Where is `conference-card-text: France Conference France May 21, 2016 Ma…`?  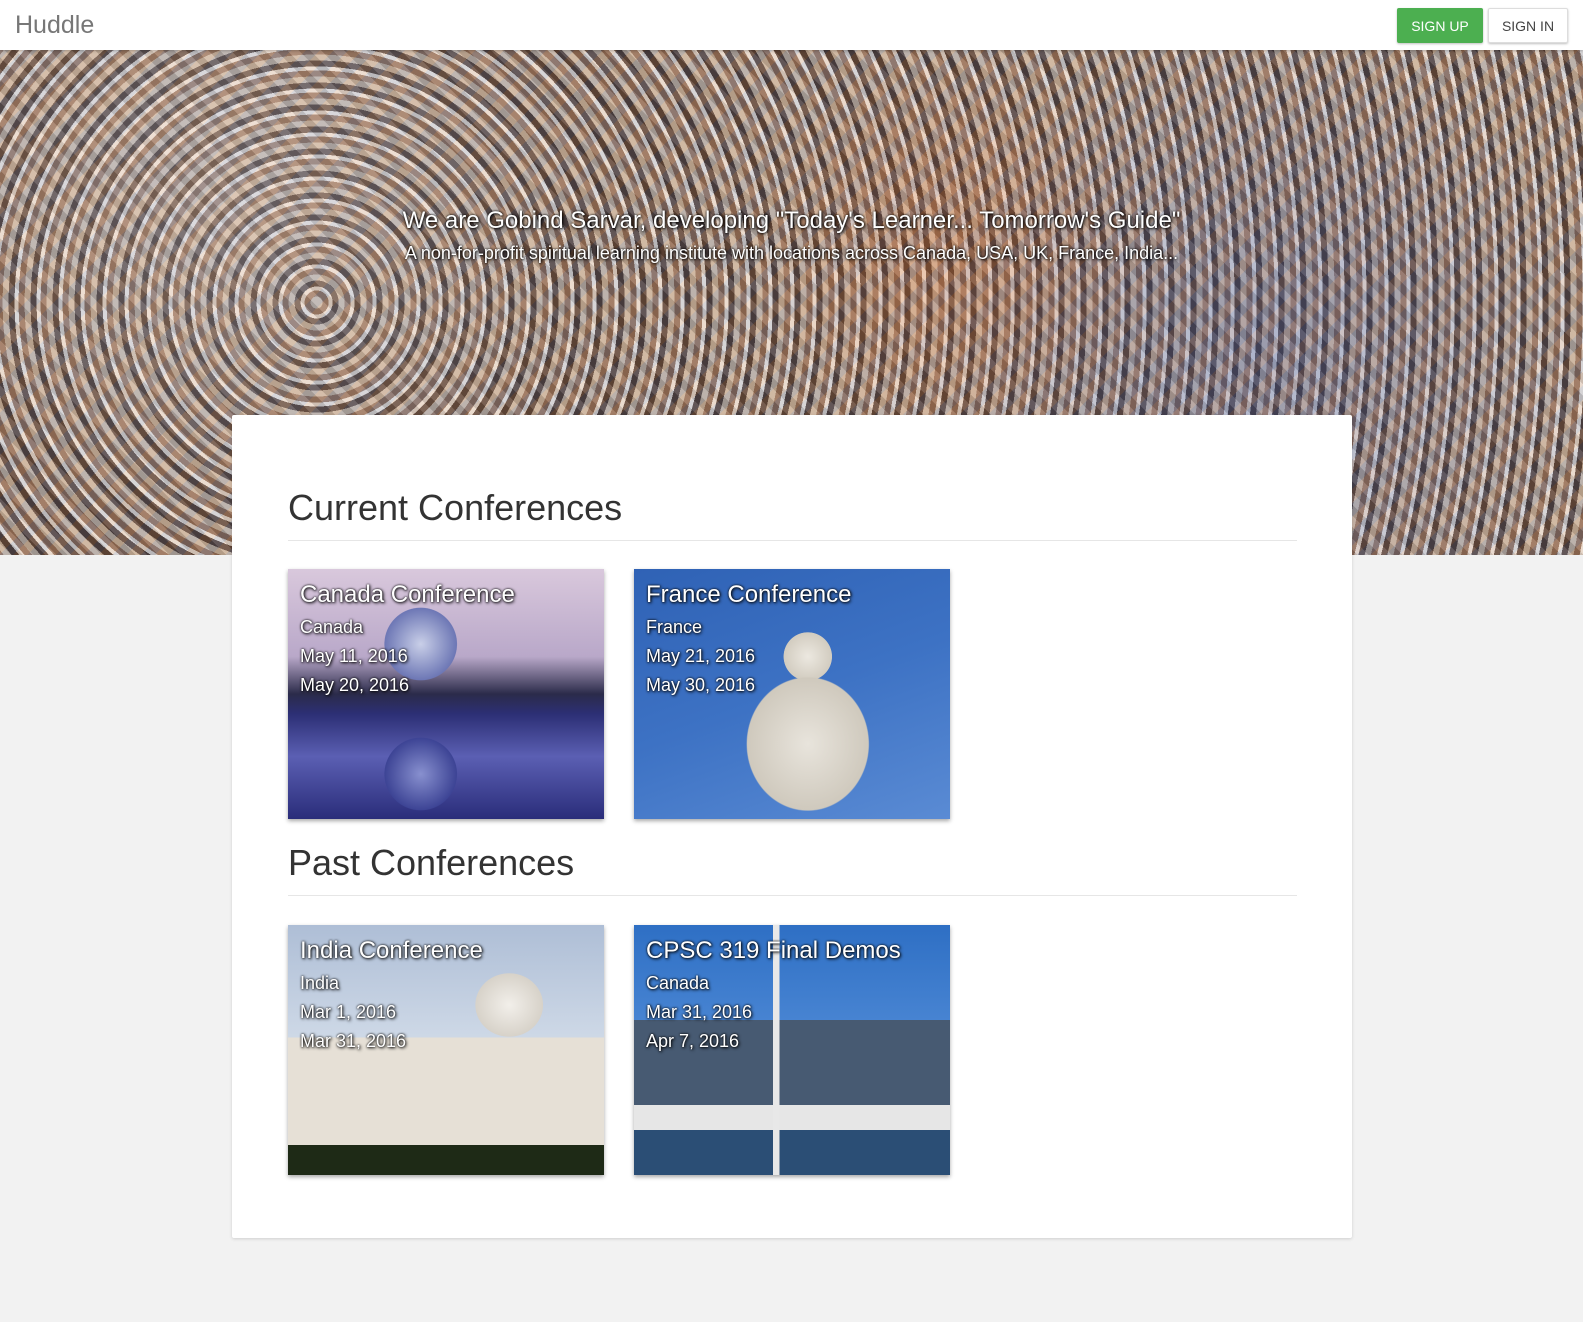 conference-card-text: France Conference France May 21, 2016 Ma… is located at coordinates (748, 640).